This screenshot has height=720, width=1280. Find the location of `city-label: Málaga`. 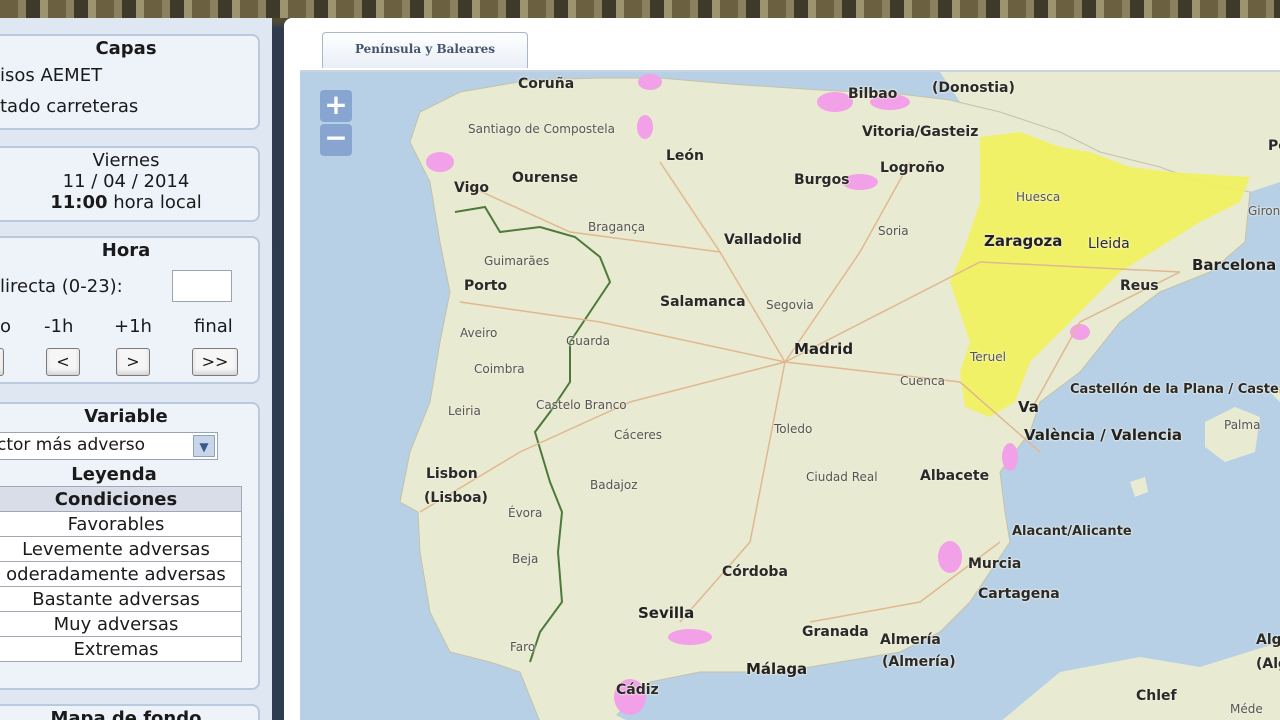

city-label: Málaga is located at coordinates (777, 669).